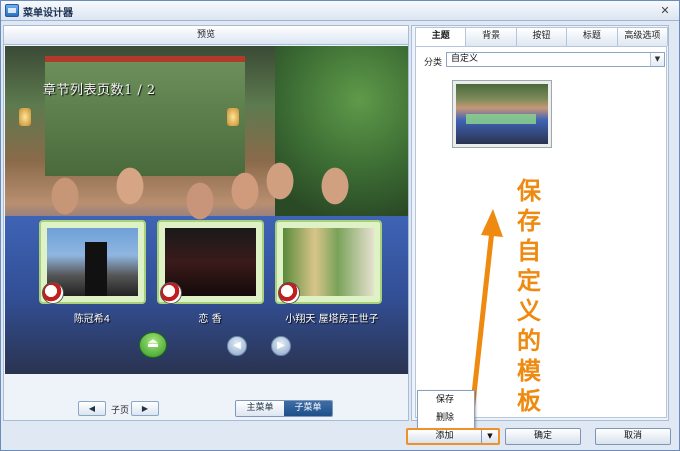  I want to click on close-button: ✕, so click(665, 10).